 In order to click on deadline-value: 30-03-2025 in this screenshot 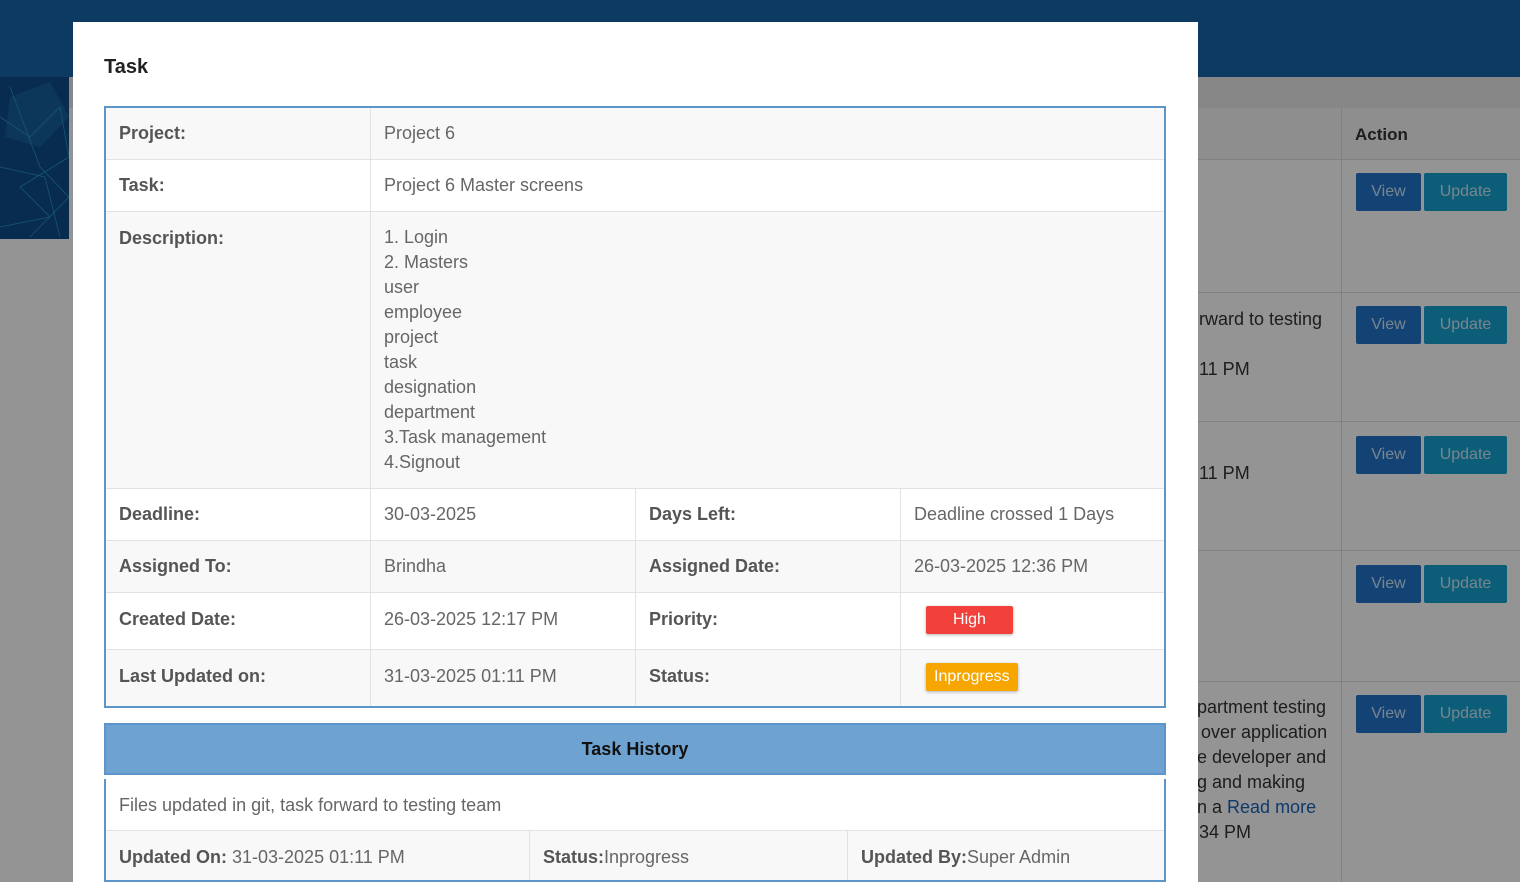, I will do `click(503, 514)`.